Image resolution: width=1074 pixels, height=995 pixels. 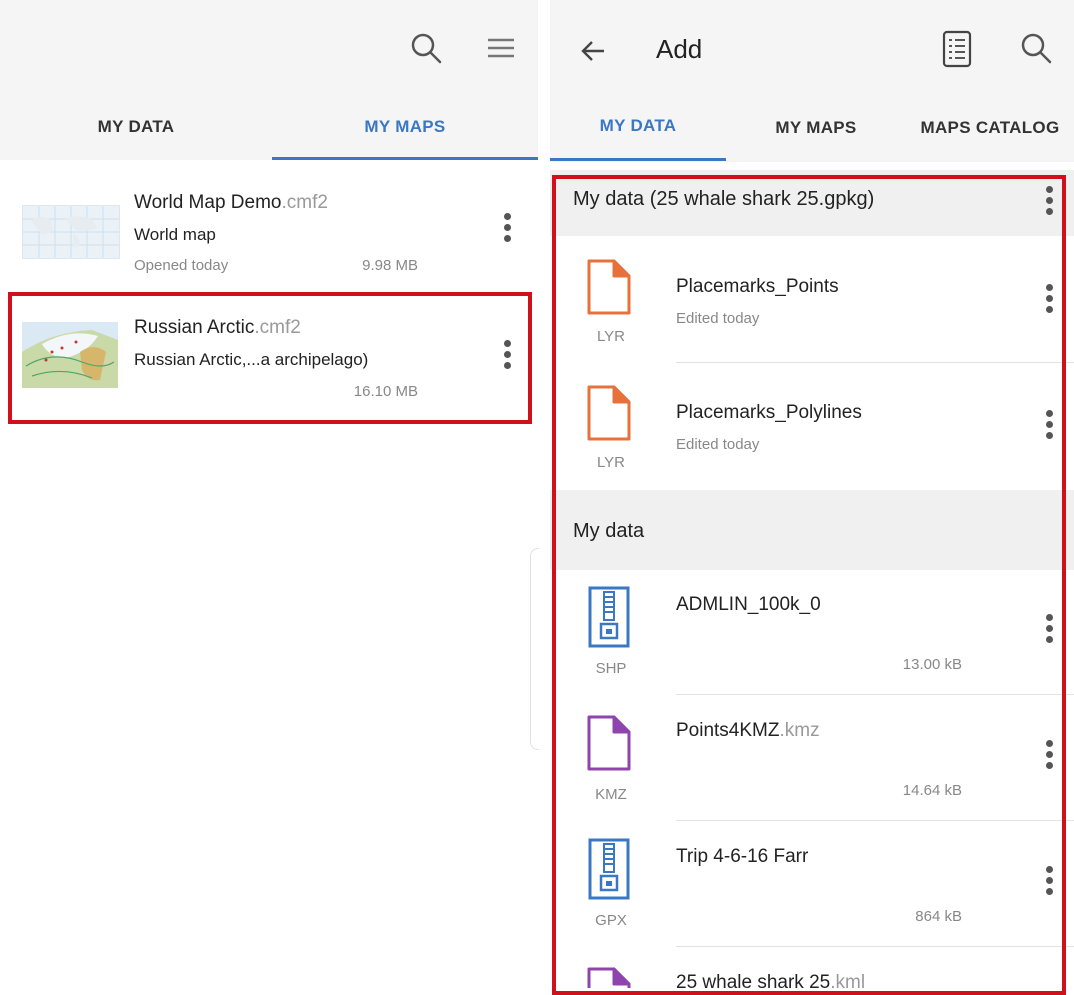 I want to click on map-description: World map, so click(x=175, y=234).